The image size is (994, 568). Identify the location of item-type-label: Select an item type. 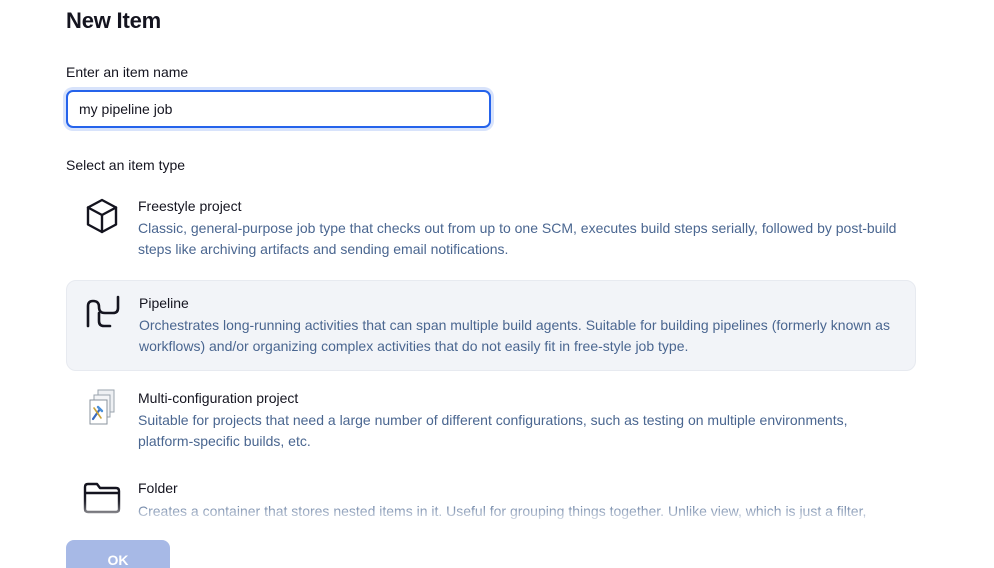
(126, 165).